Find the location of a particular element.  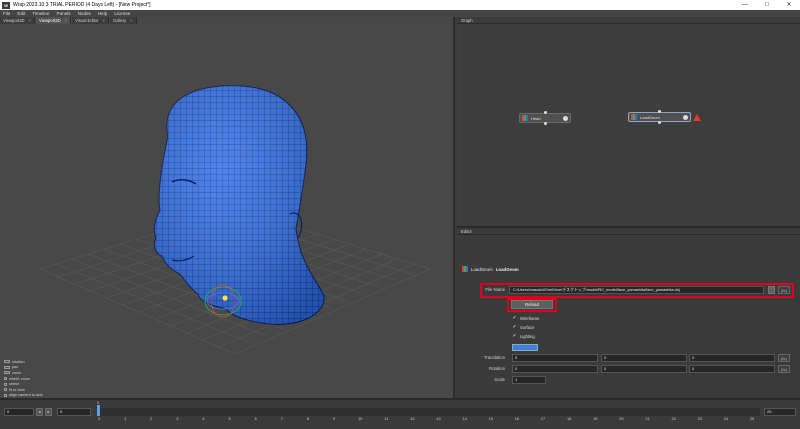

rotation-y-input: 0 is located at coordinates (644, 369).